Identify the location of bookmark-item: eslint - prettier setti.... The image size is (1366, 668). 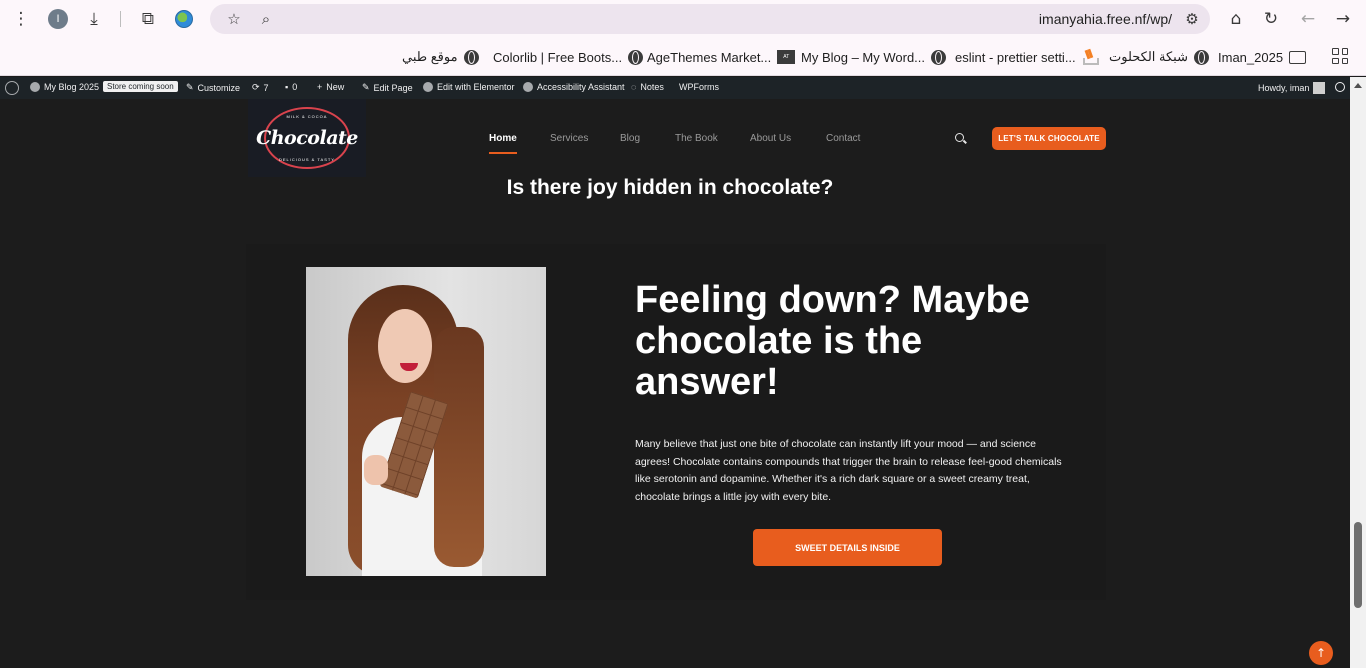
(1027, 57).